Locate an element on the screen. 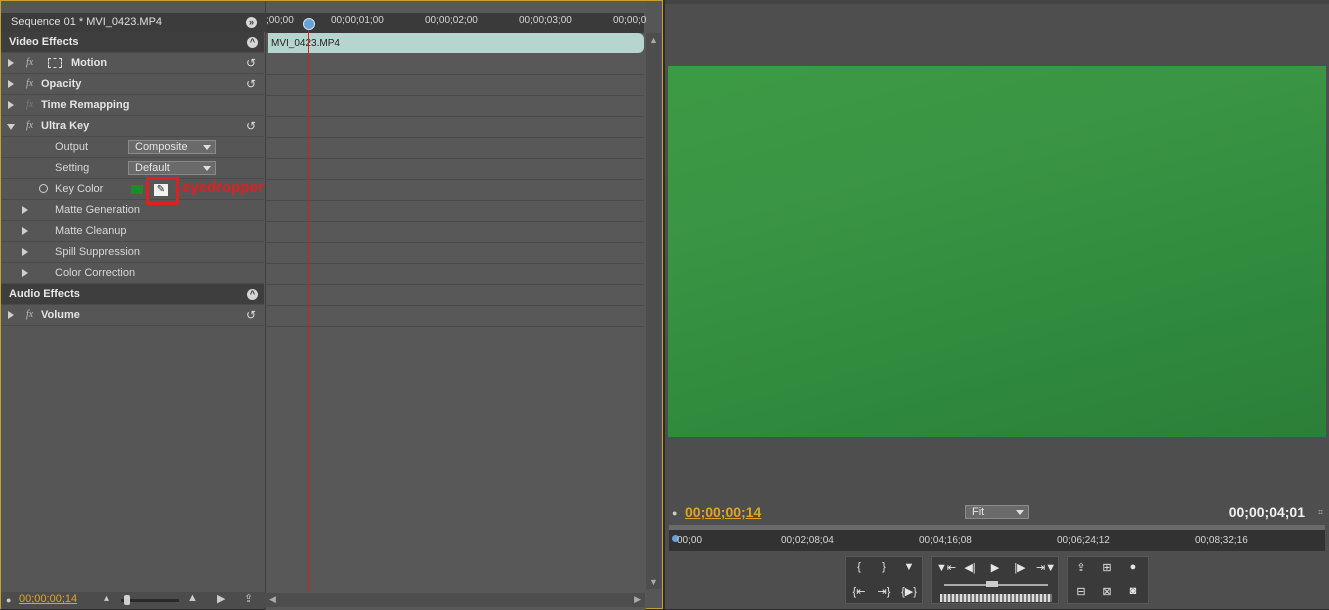 This screenshot has width=1329, height=610. param-matte-cleanup: Matte Cleanup is located at coordinates (132, 231).